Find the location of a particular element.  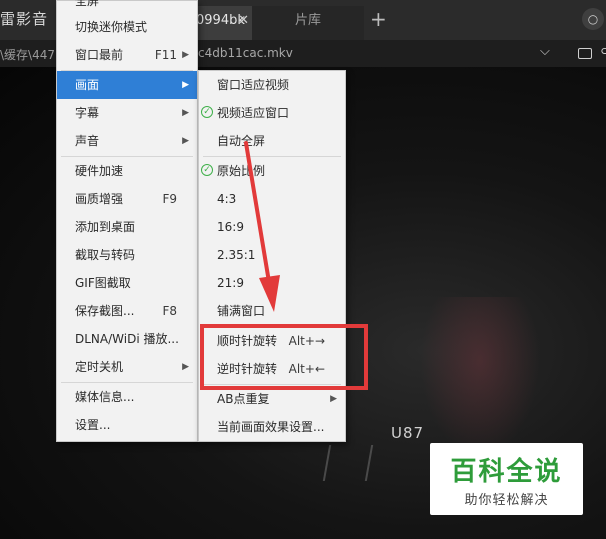

menu-item-label: 原始比例 is located at coordinates (241, 171).